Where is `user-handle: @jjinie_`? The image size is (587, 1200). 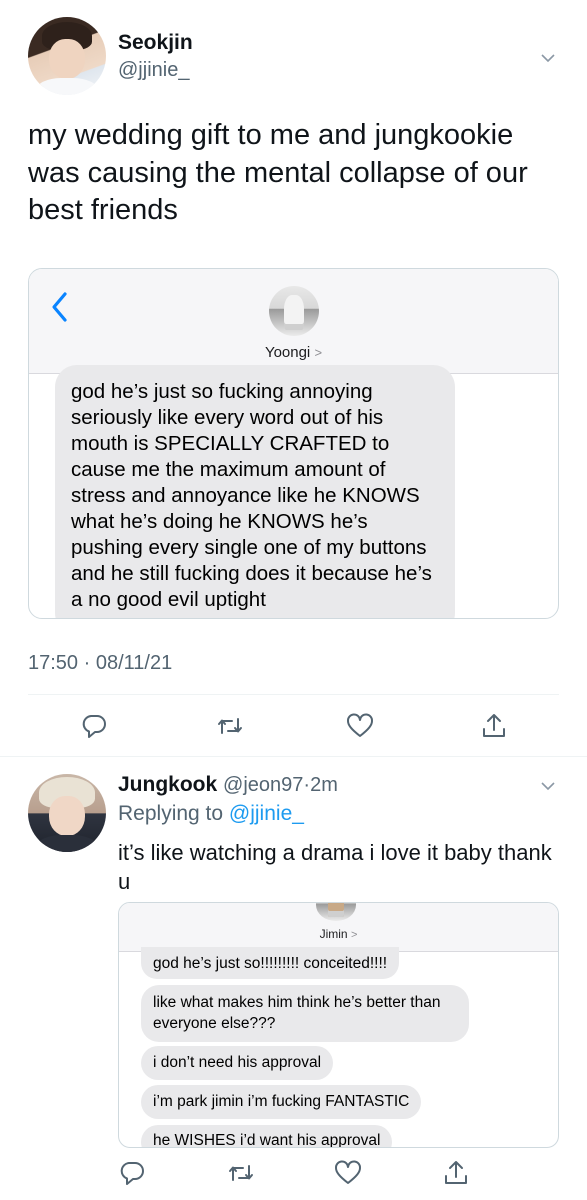 user-handle: @jjinie_ is located at coordinates (153, 70).